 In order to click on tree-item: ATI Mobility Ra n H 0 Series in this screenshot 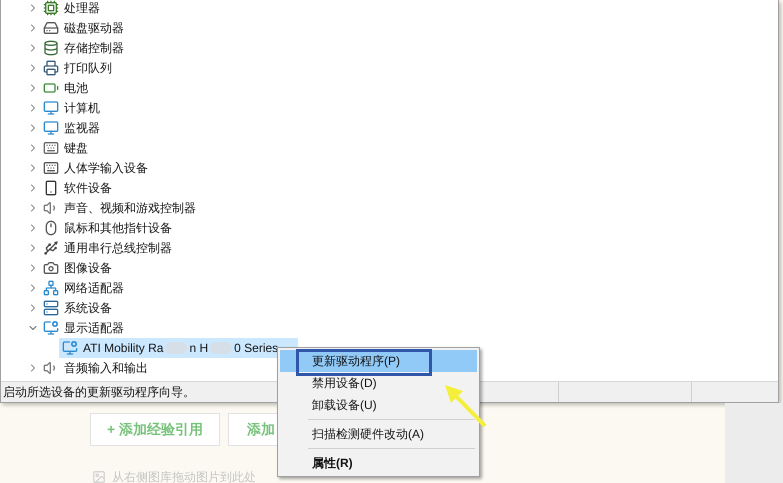, I will do `click(178, 348)`.